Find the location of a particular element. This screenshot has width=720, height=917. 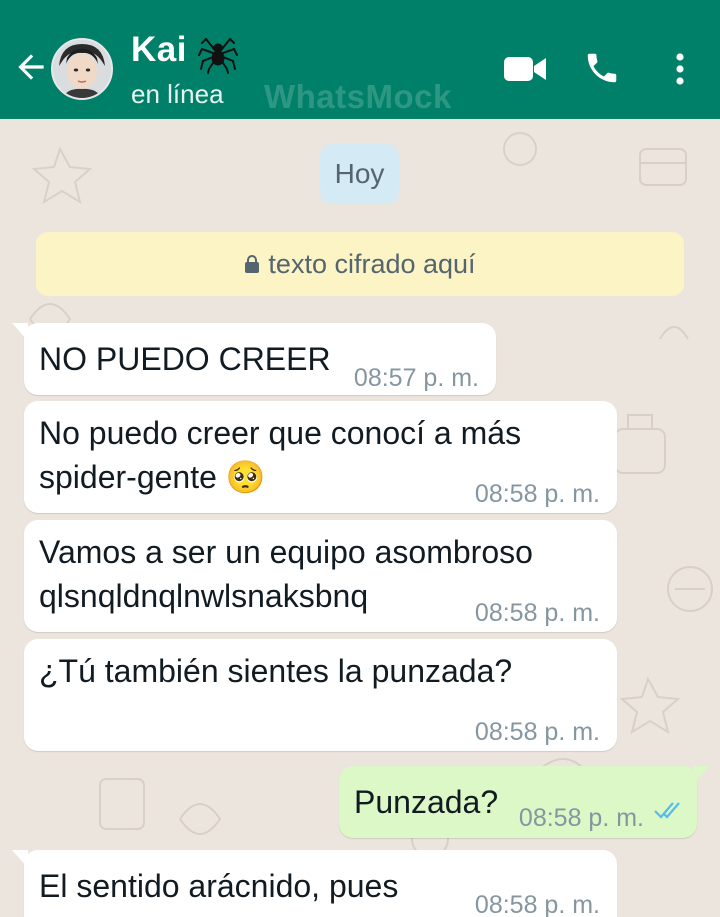

message-text: ¿Tú también sientes la punzada? is located at coordinates (276, 671).